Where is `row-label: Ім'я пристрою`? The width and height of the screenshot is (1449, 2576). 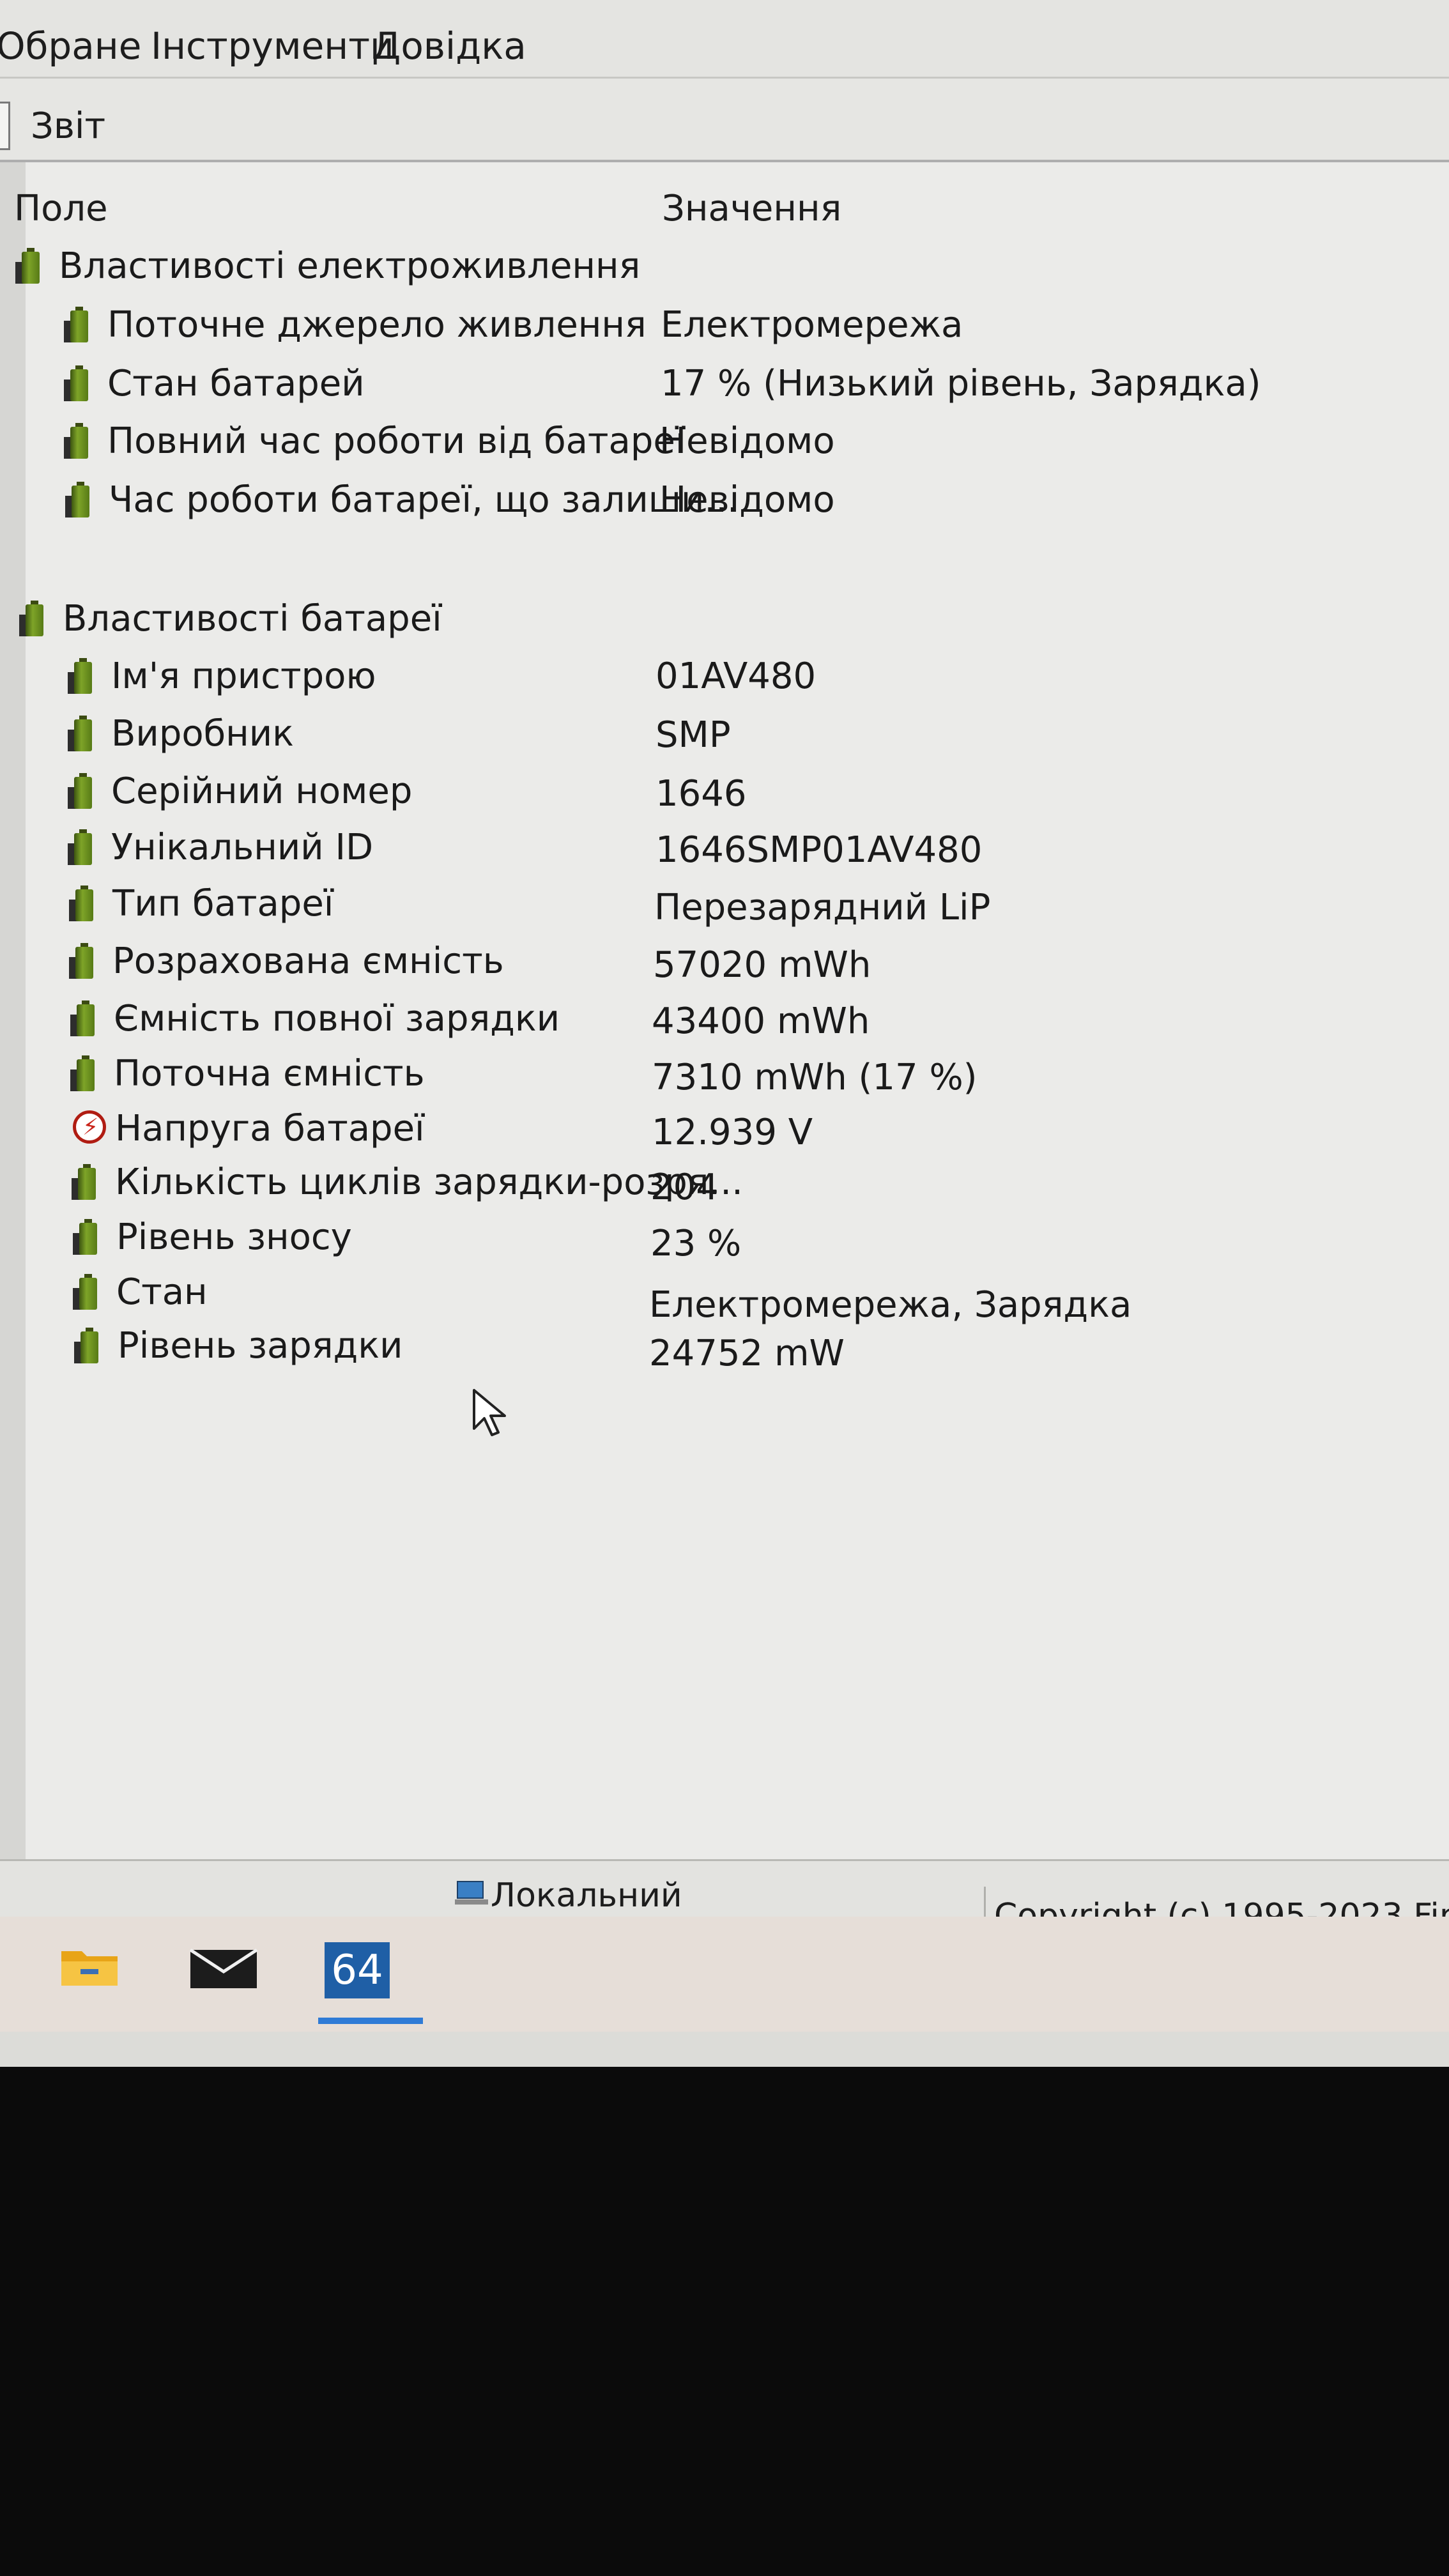
row-label: Ім'я пристрою is located at coordinates (243, 676).